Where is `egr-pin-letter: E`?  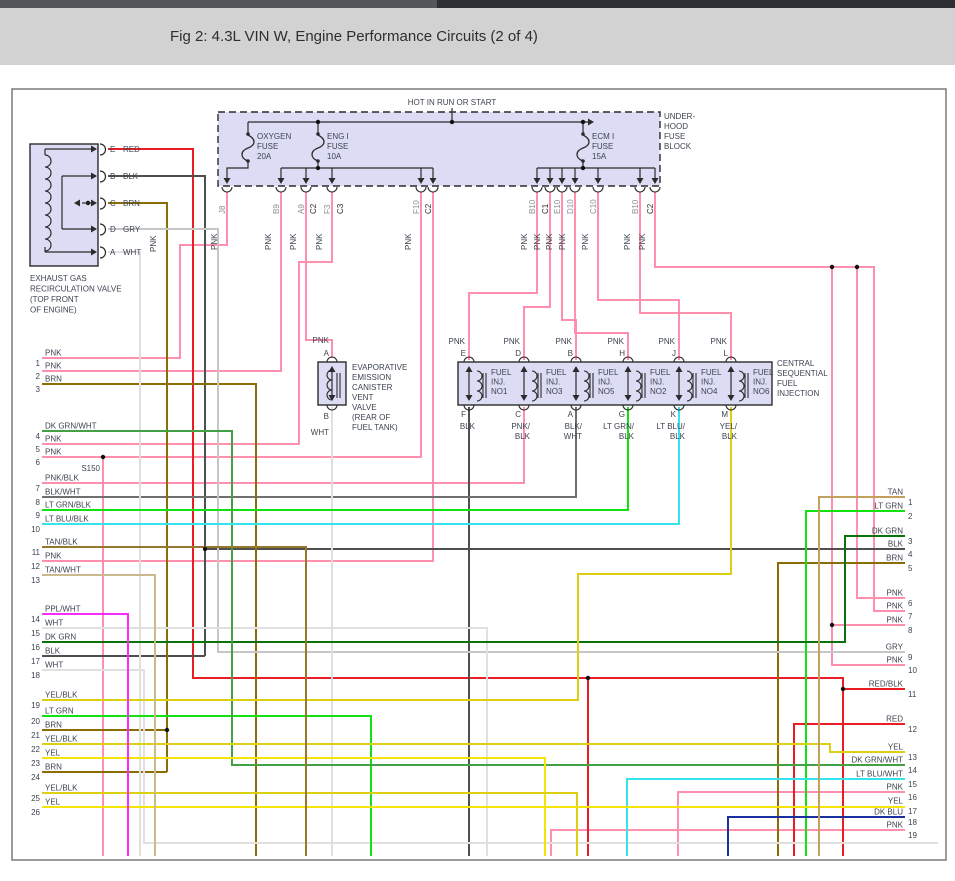
egr-pin-letter: E is located at coordinates (112, 149).